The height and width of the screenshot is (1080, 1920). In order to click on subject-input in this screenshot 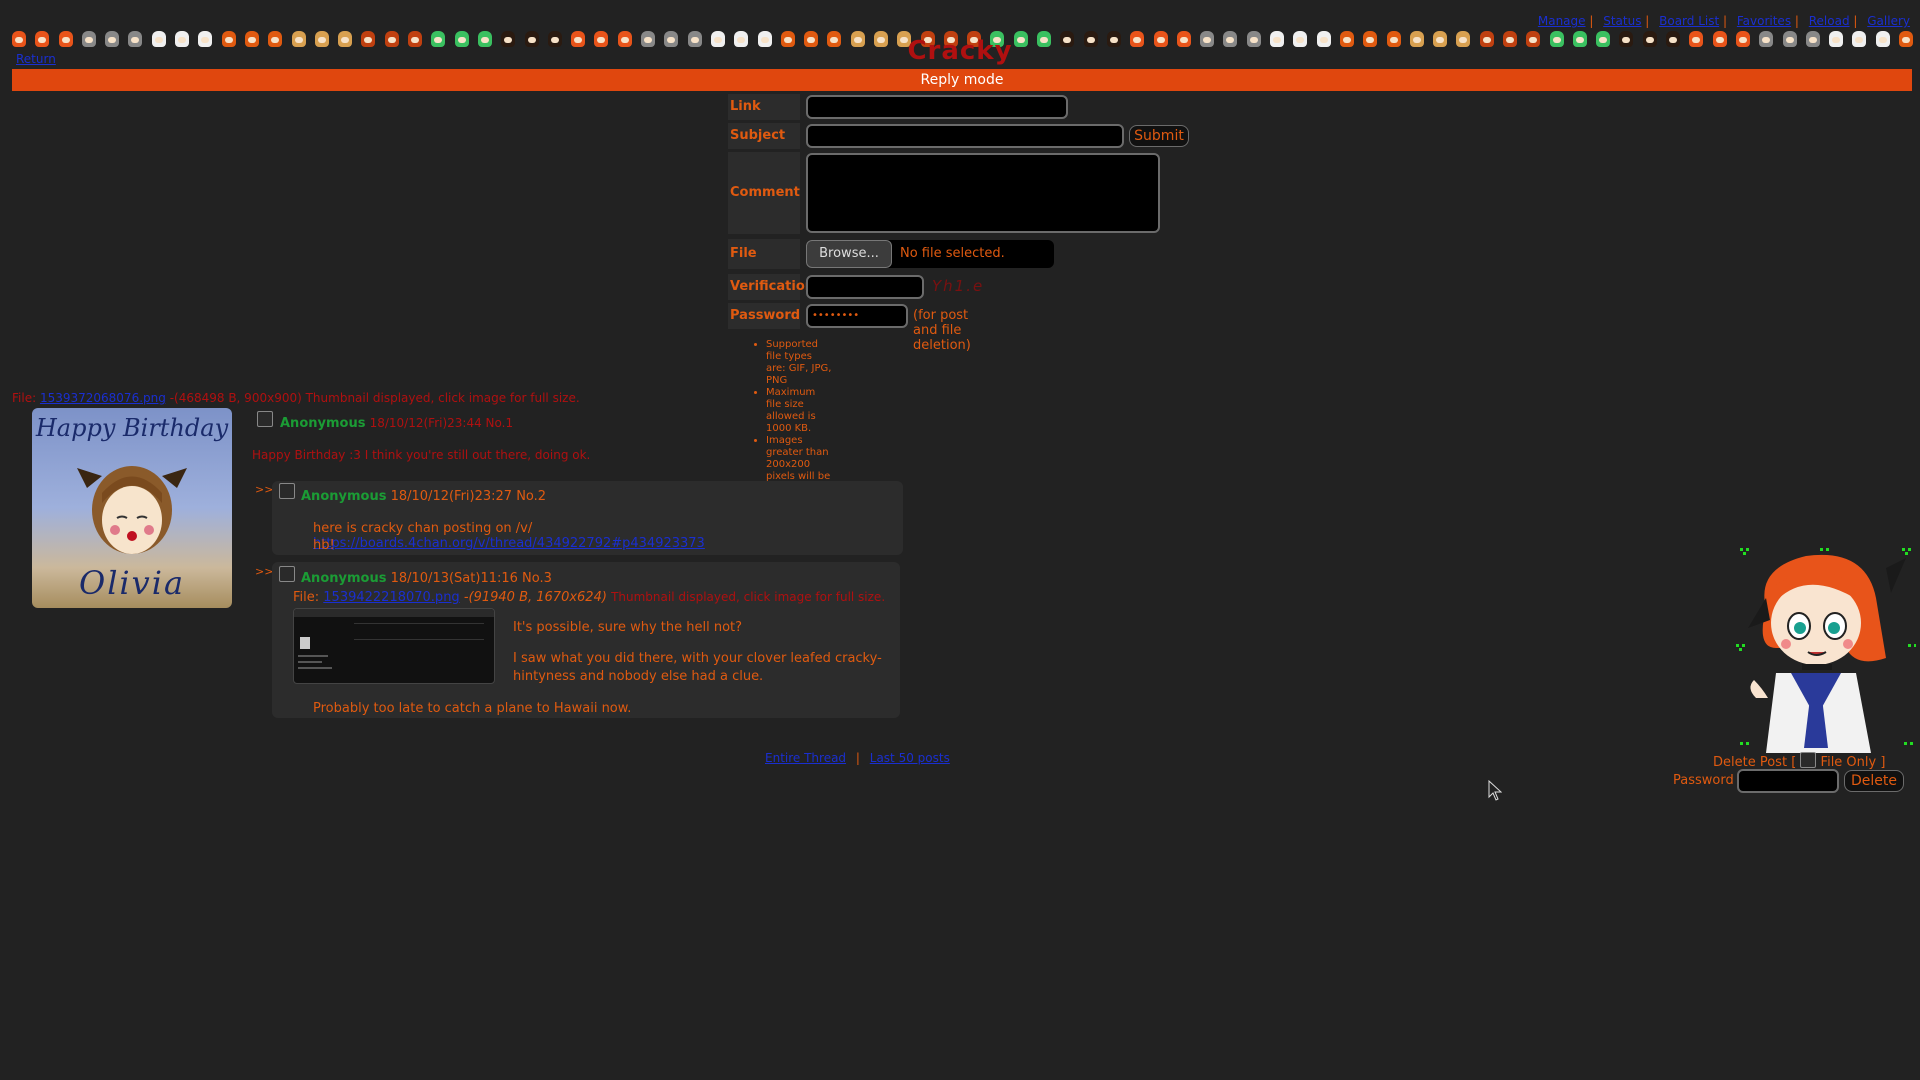, I will do `click(965, 136)`.